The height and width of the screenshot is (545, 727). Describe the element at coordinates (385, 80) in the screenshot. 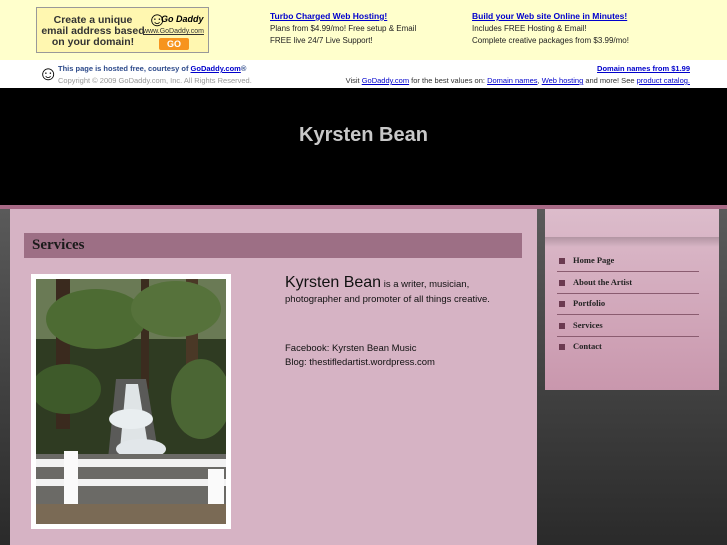

I see `visit-godaddy-link: GoDaddy.com` at that location.